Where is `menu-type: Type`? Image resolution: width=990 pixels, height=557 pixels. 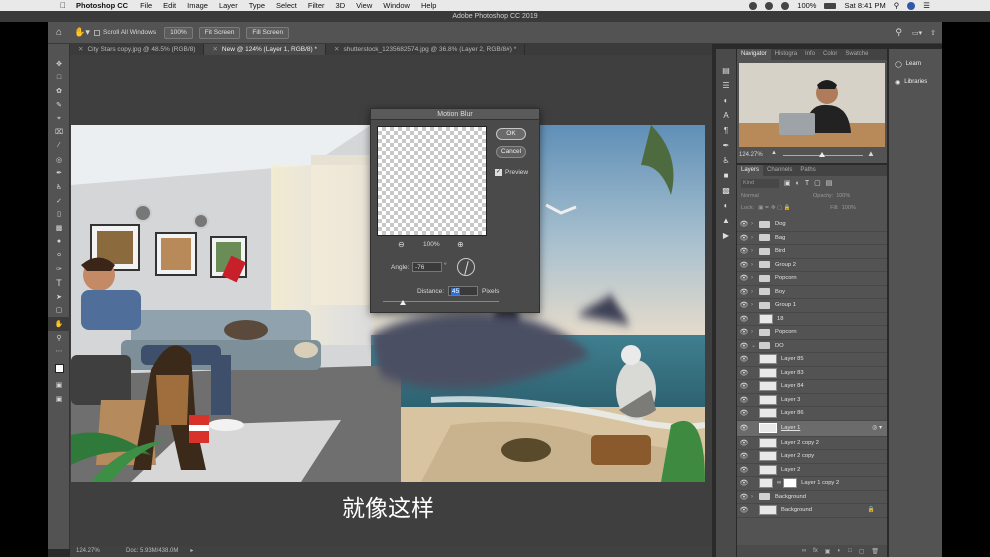
menu-type: Type is located at coordinates (257, 5).